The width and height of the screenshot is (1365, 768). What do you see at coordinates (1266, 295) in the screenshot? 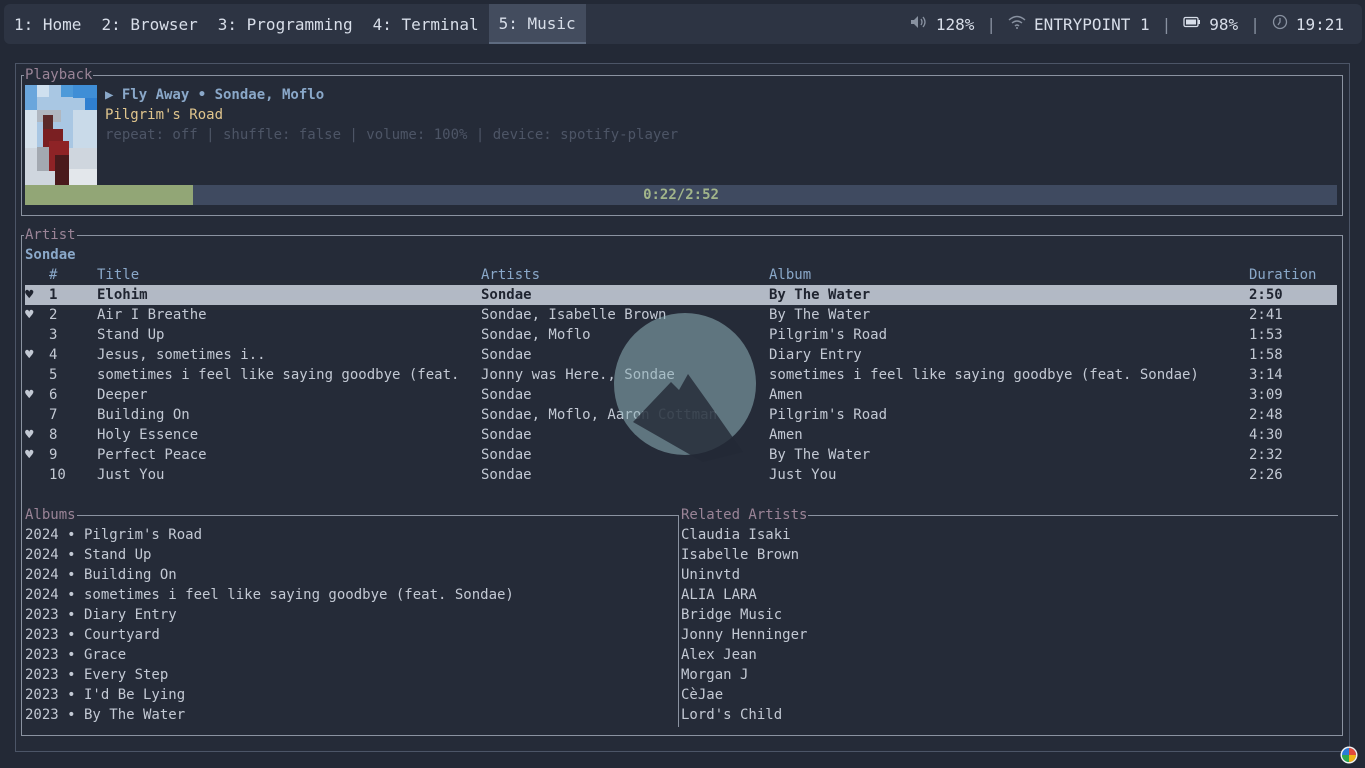
I see `track-duration: 2:50` at bounding box center [1266, 295].